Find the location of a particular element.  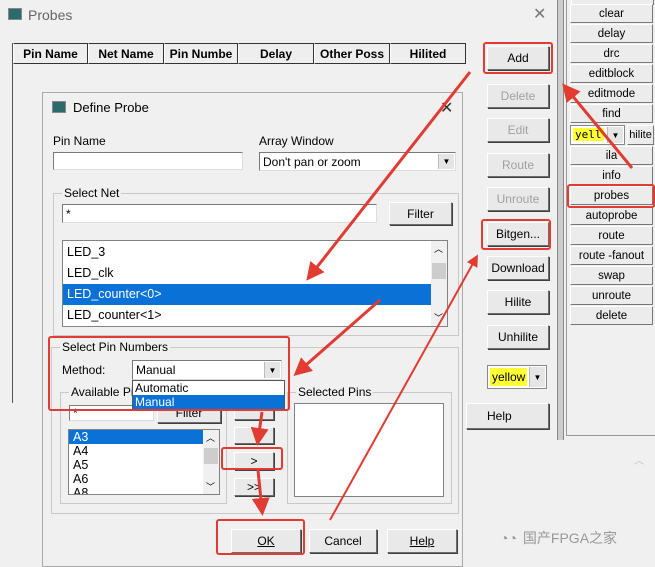

arrow-ok-to-bitgen is located at coordinates (403, 387).